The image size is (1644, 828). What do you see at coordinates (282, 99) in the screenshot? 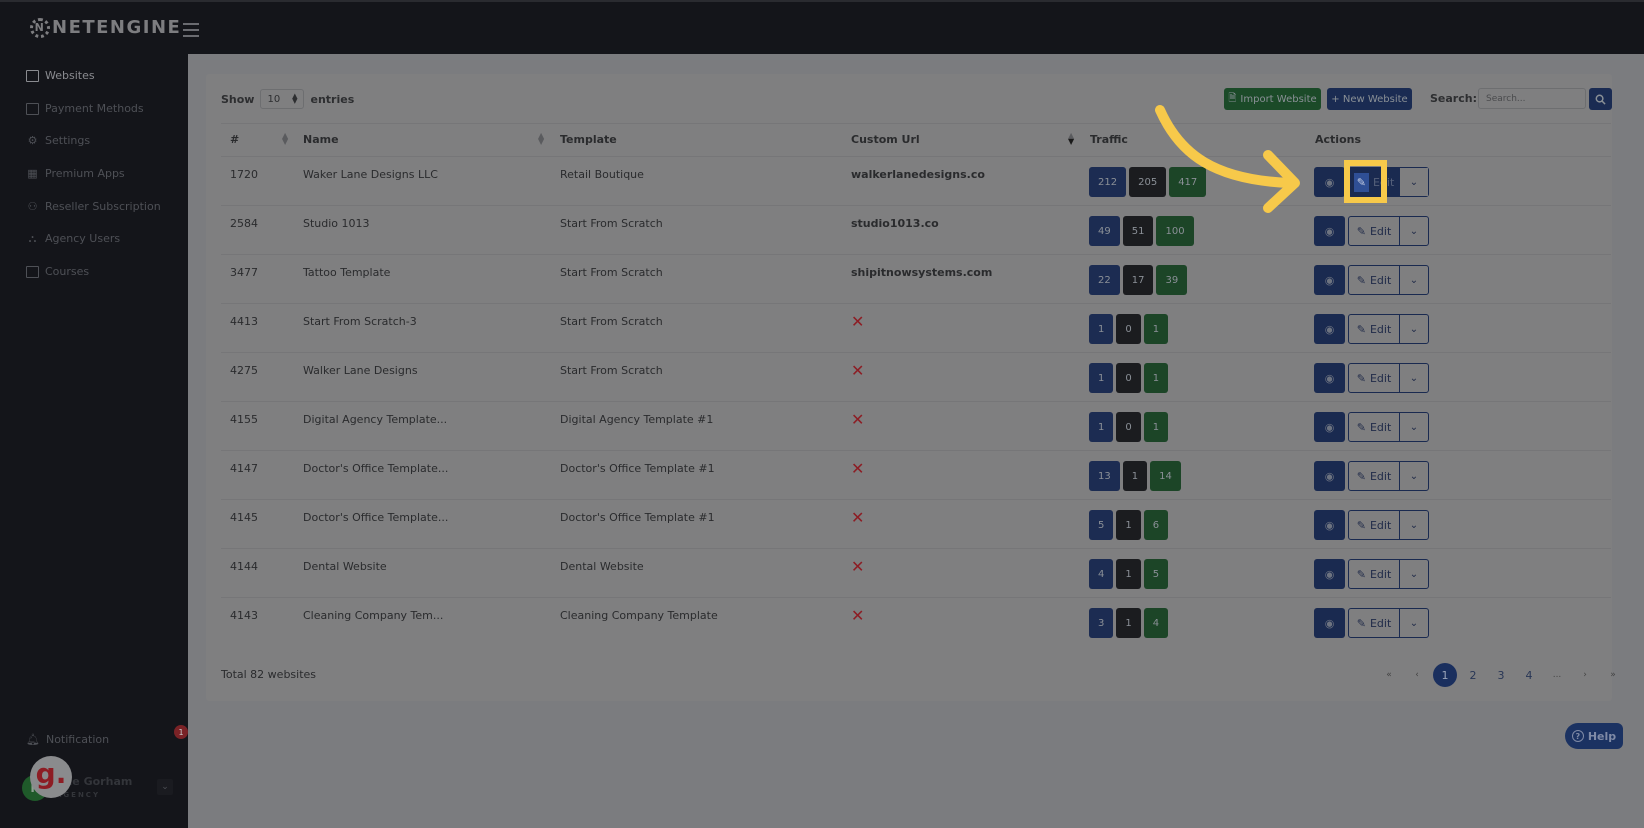
I see `entries-select: 10 ▲ ▼` at bounding box center [282, 99].